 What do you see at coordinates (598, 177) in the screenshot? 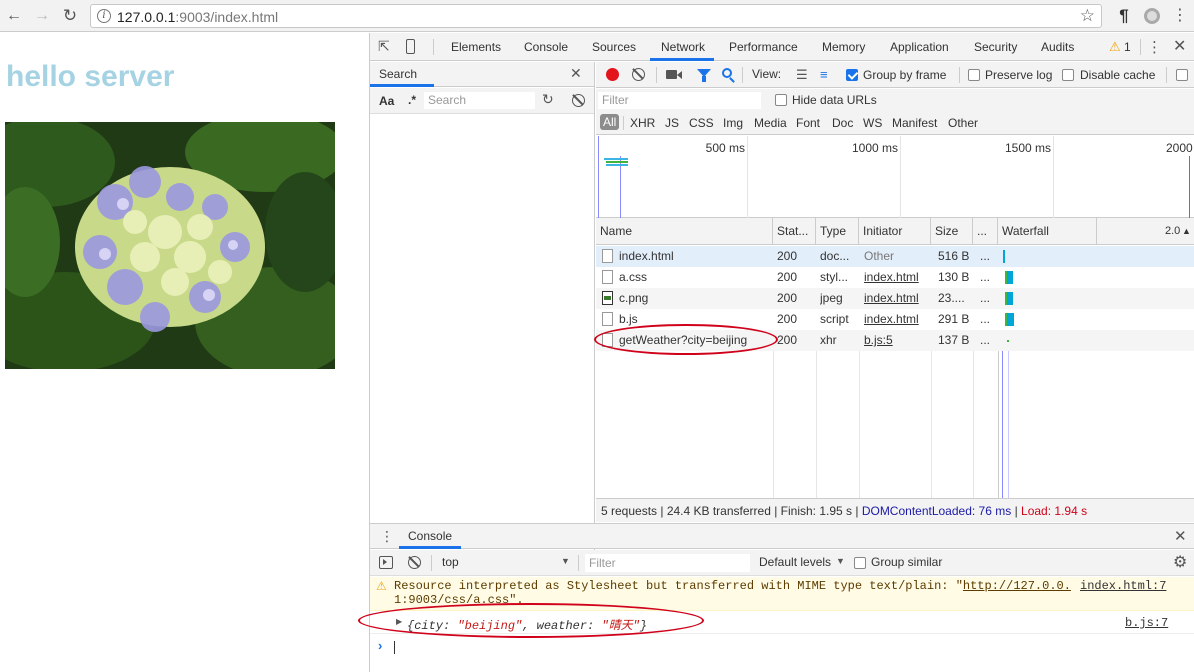
I see `dom-content-loaded-marker` at bounding box center [598, 177].